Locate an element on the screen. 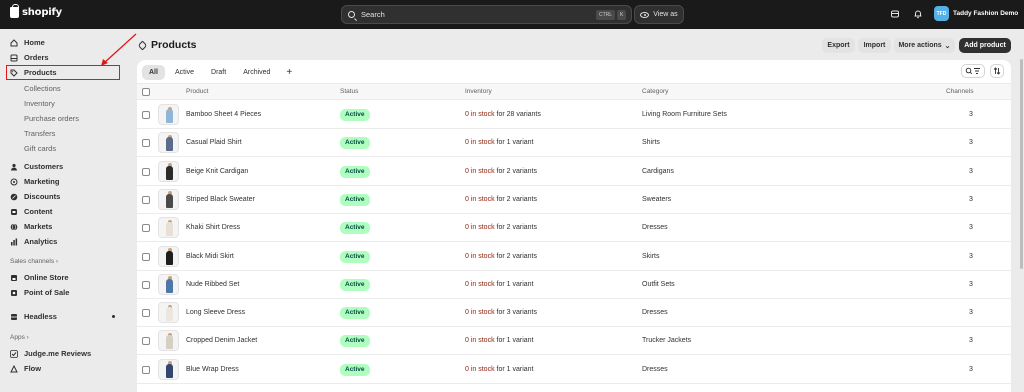 This screenshot has height=392, width=1024. product-name: Beige Knit Cardigan is located at coordinates (217, 171).